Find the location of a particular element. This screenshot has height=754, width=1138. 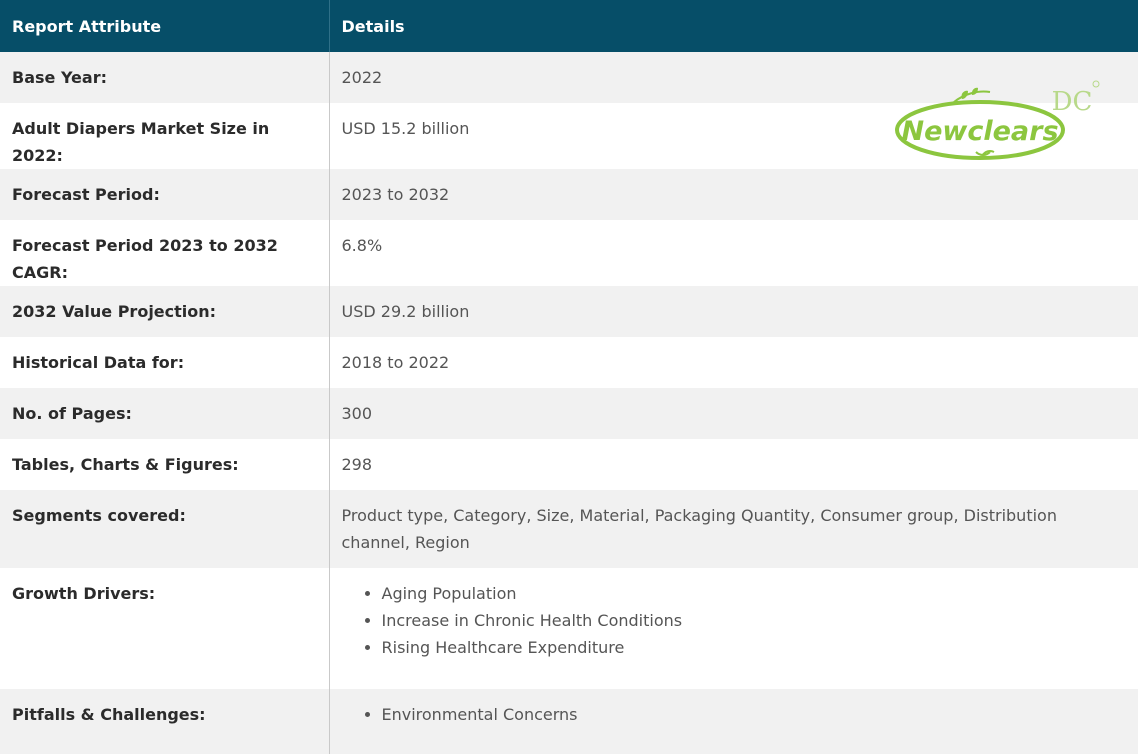

list-item: Rising Healthcare Expenditure is located at coordinates (754, 647).